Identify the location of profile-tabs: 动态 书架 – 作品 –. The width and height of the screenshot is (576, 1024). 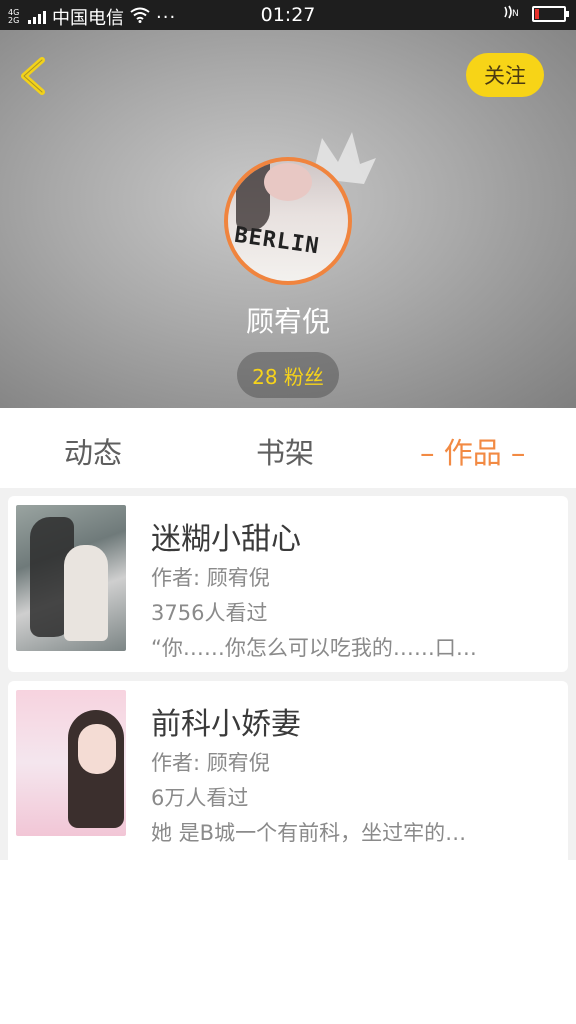
(288, 448).